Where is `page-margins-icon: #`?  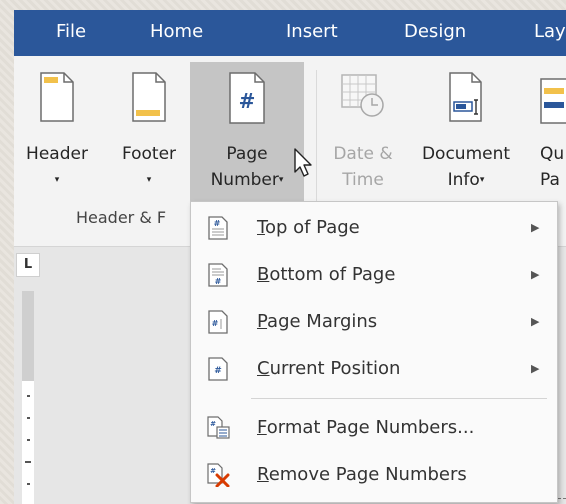
page-margins-icon: # is located at coordinates (218, 322).